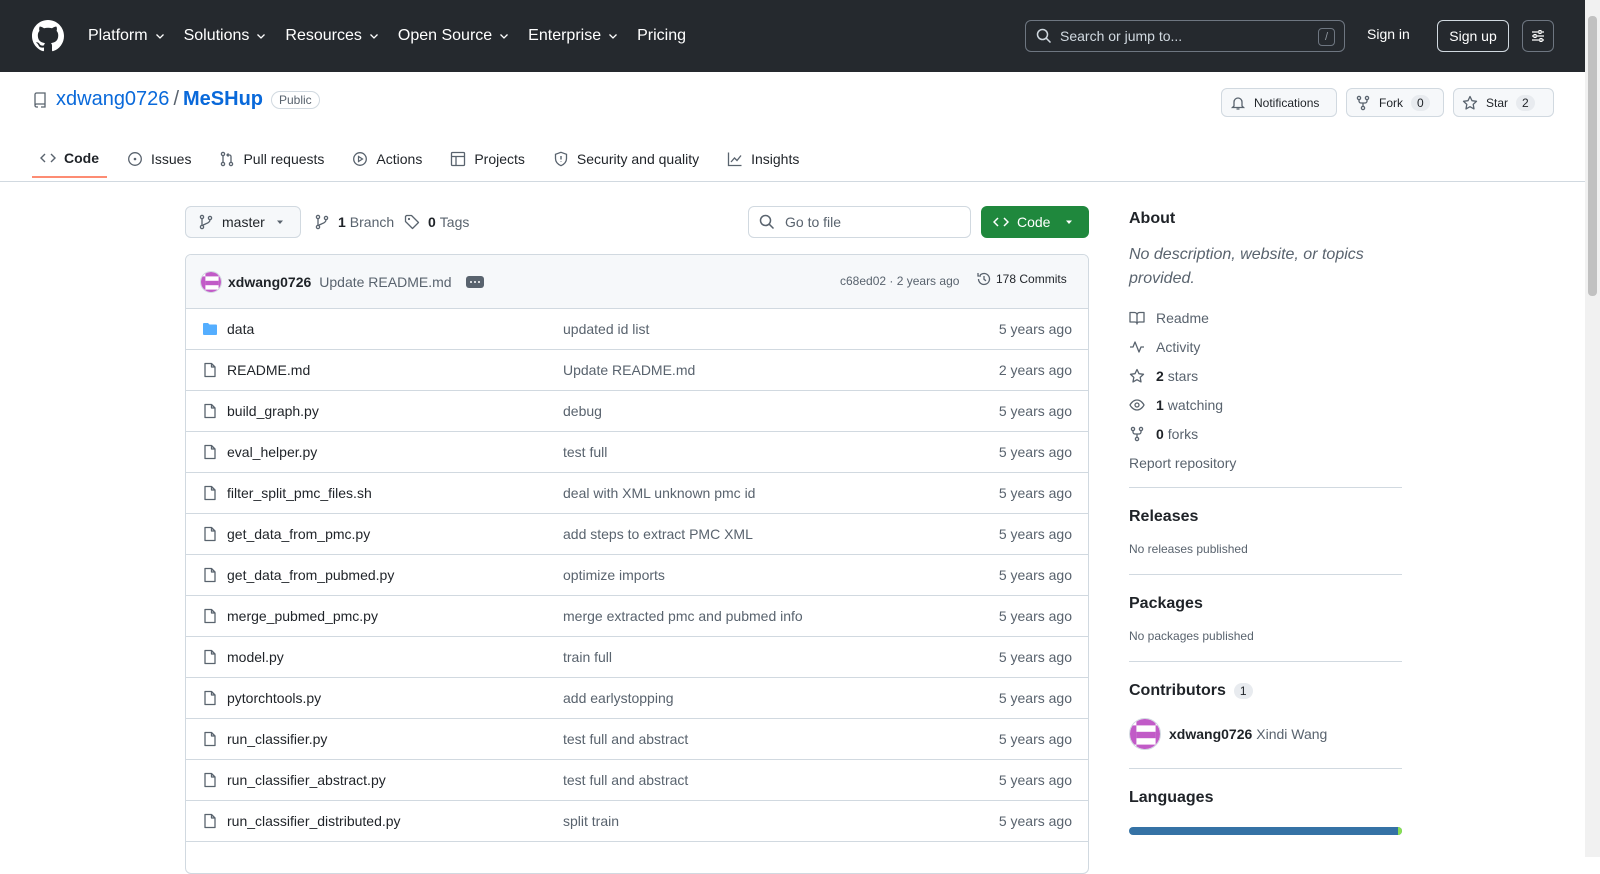 Image resolution: width=1600 pixels, height=874 pixels. I want to click on issue-icon, so click(135, 159).